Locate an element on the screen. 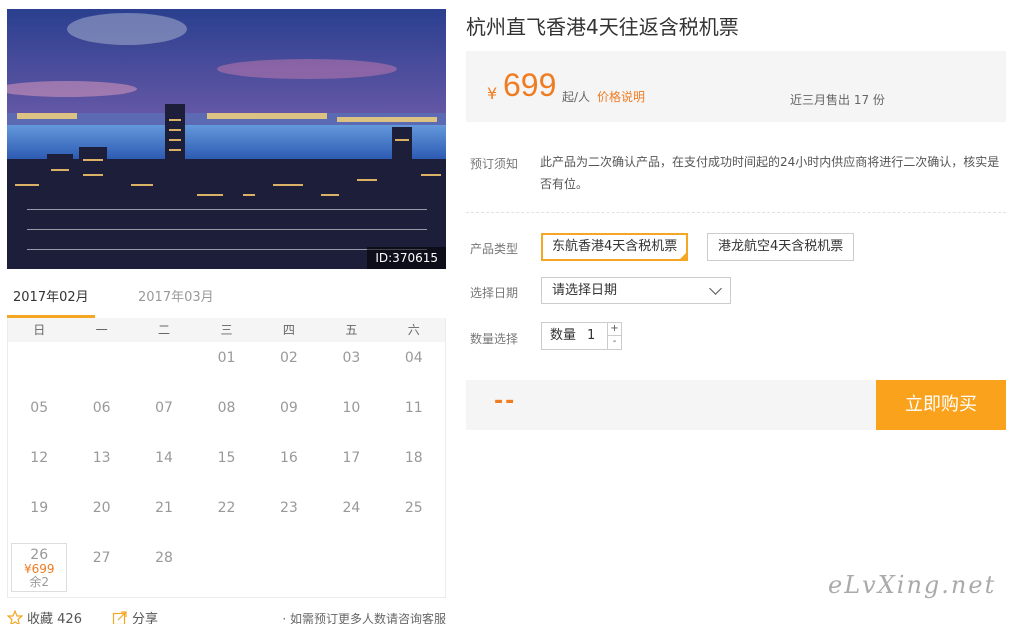 The width and height of the screenshot is (1033, 624). day-number: 15 is located at coordinates (226, 458).